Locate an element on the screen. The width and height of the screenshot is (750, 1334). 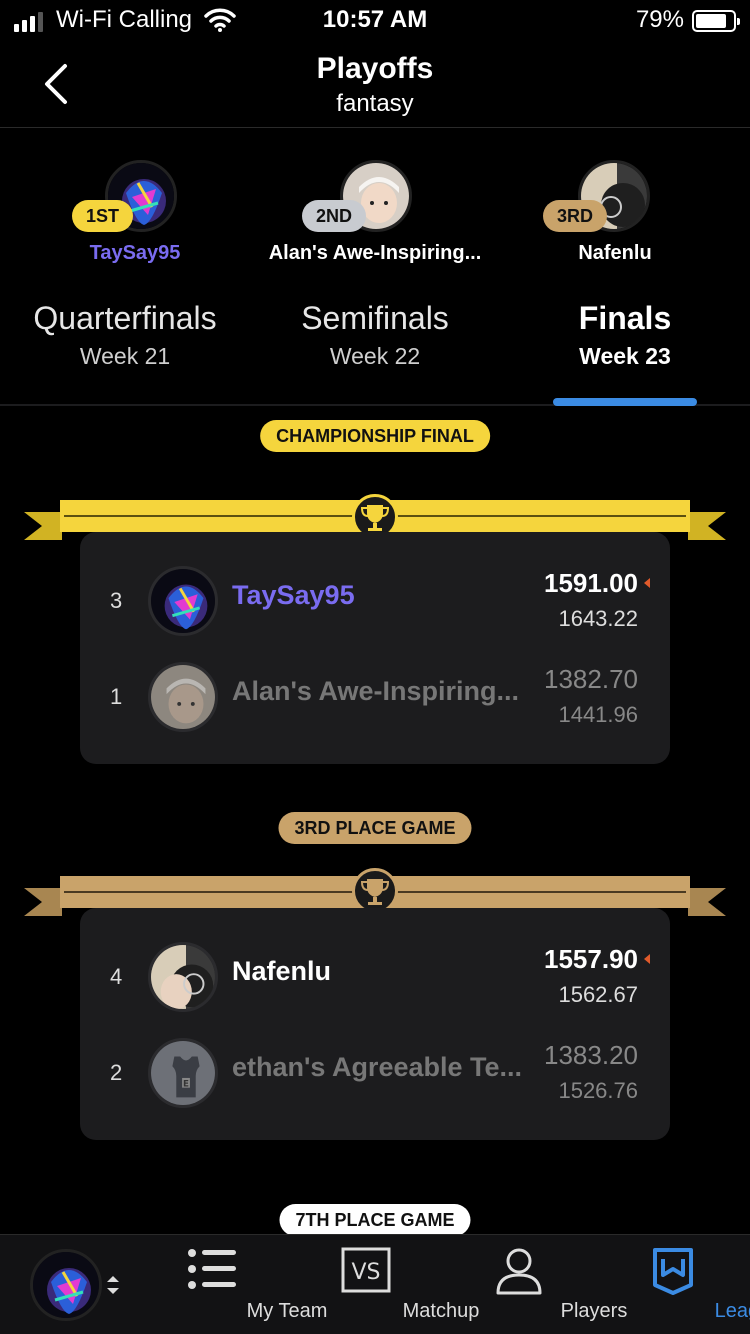
score: 1591.00 is located at coordinates (591, 583).